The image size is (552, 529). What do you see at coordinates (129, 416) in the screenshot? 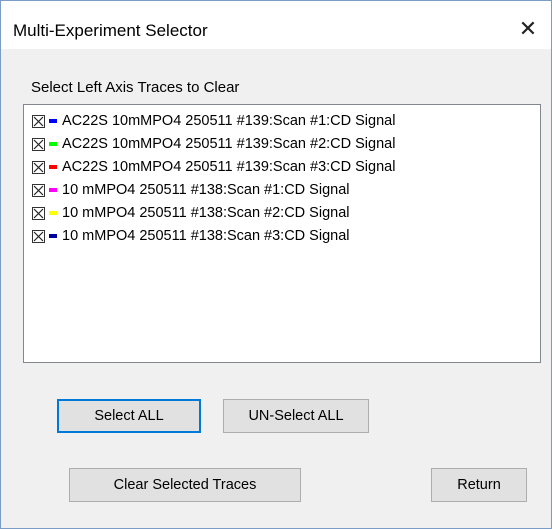
I see `select-all-button: Select ALL` at bounding box center [129, 416].